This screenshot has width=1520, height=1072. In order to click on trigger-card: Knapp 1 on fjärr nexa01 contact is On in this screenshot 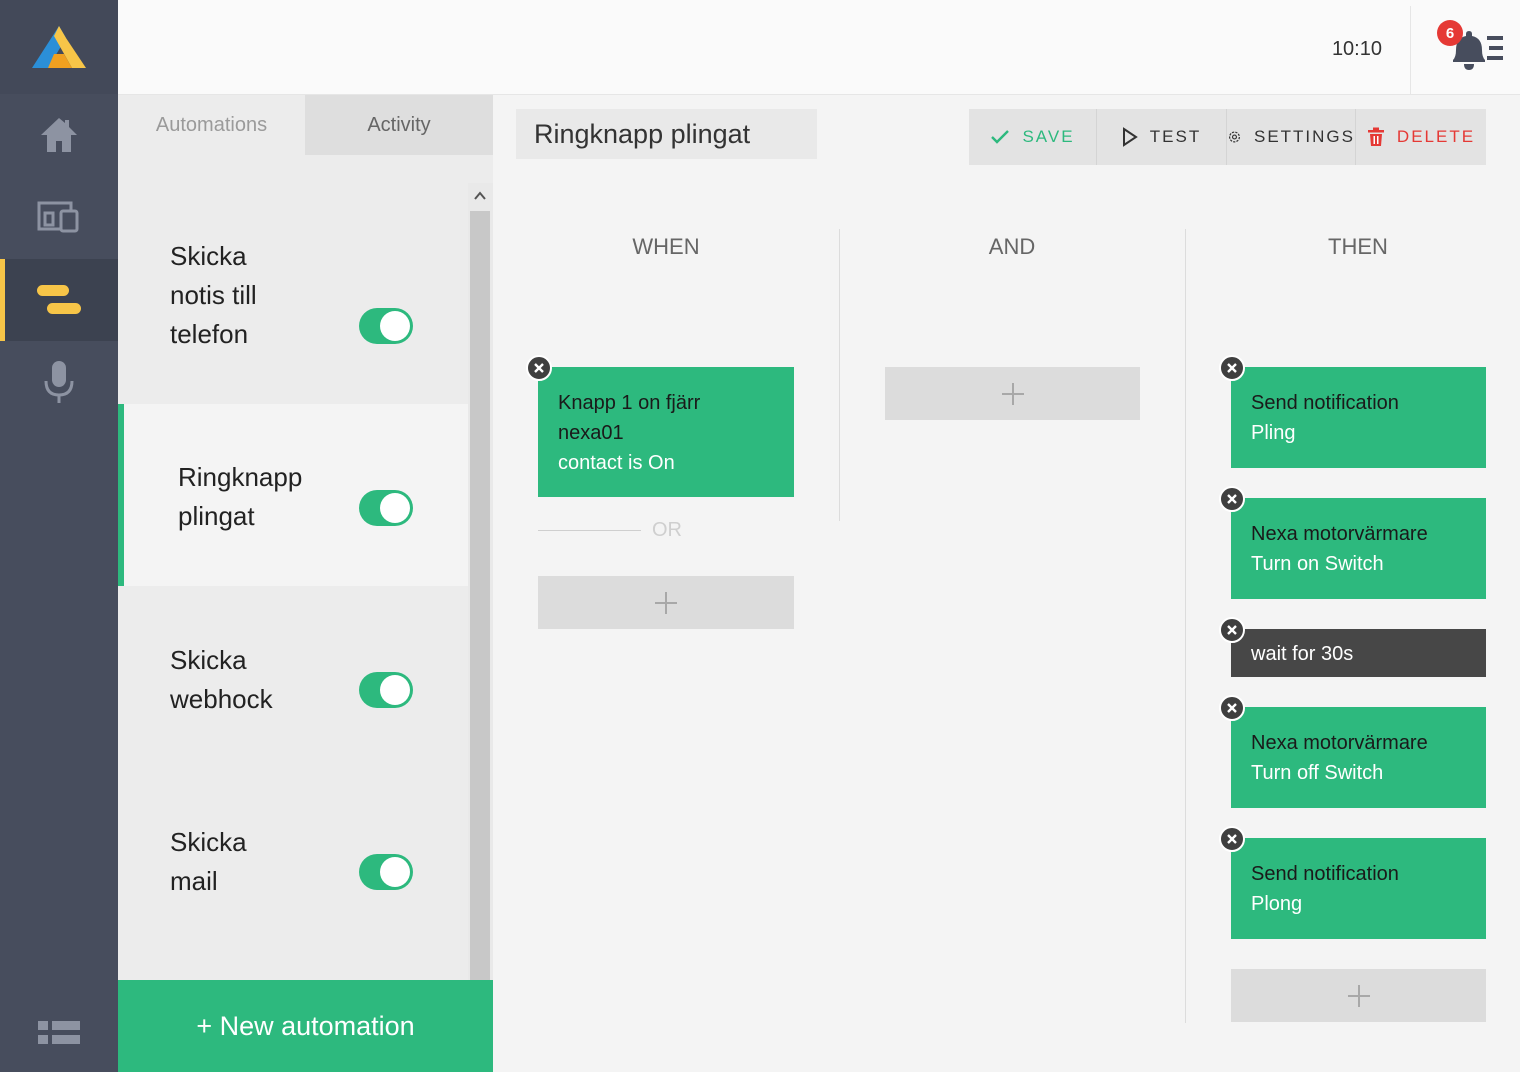, I will do `click(660, 426)`.